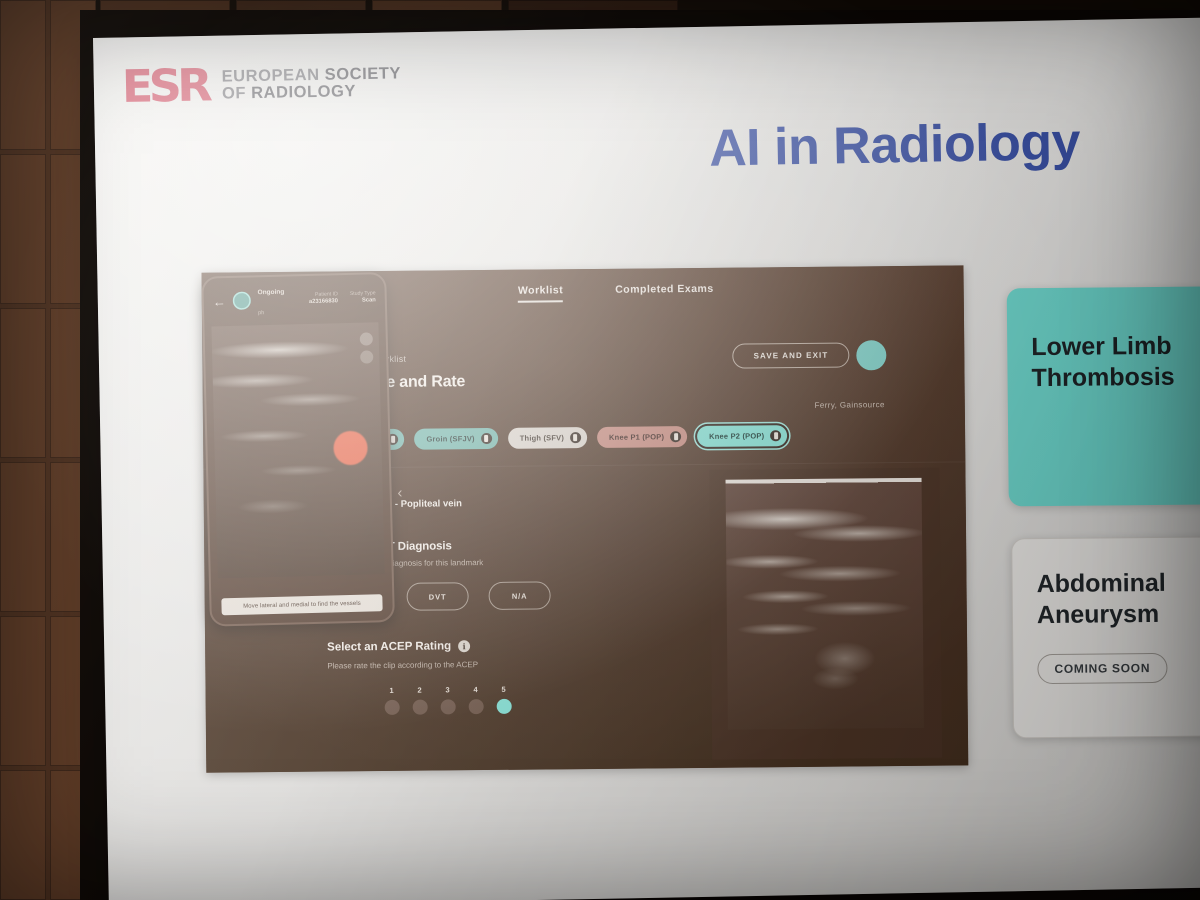 Image resolution: width=1200 pixels, height=900 pixels. I want to click on landmark-pill-groin: Groin (SFJV), so click(456, 438).